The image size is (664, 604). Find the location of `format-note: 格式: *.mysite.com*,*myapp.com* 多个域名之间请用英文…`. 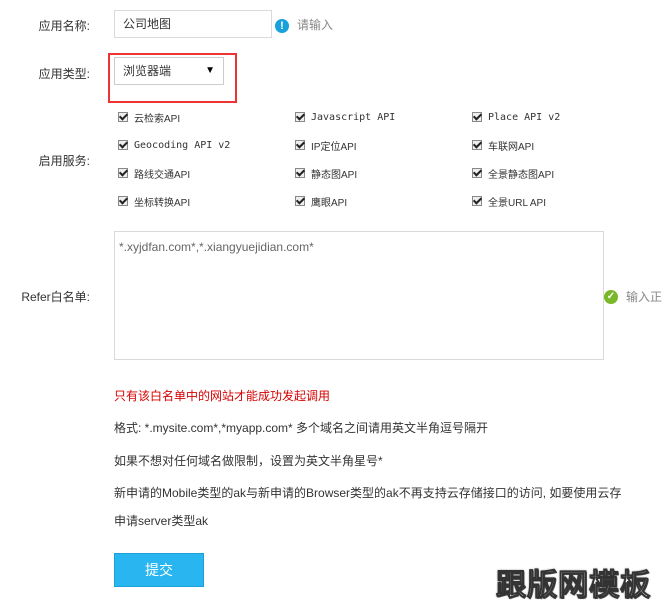

format-note: 格式: *.mysite.com*,*myapp.com* 多个域名之间请用英文… is located at coordinates (301, 428).